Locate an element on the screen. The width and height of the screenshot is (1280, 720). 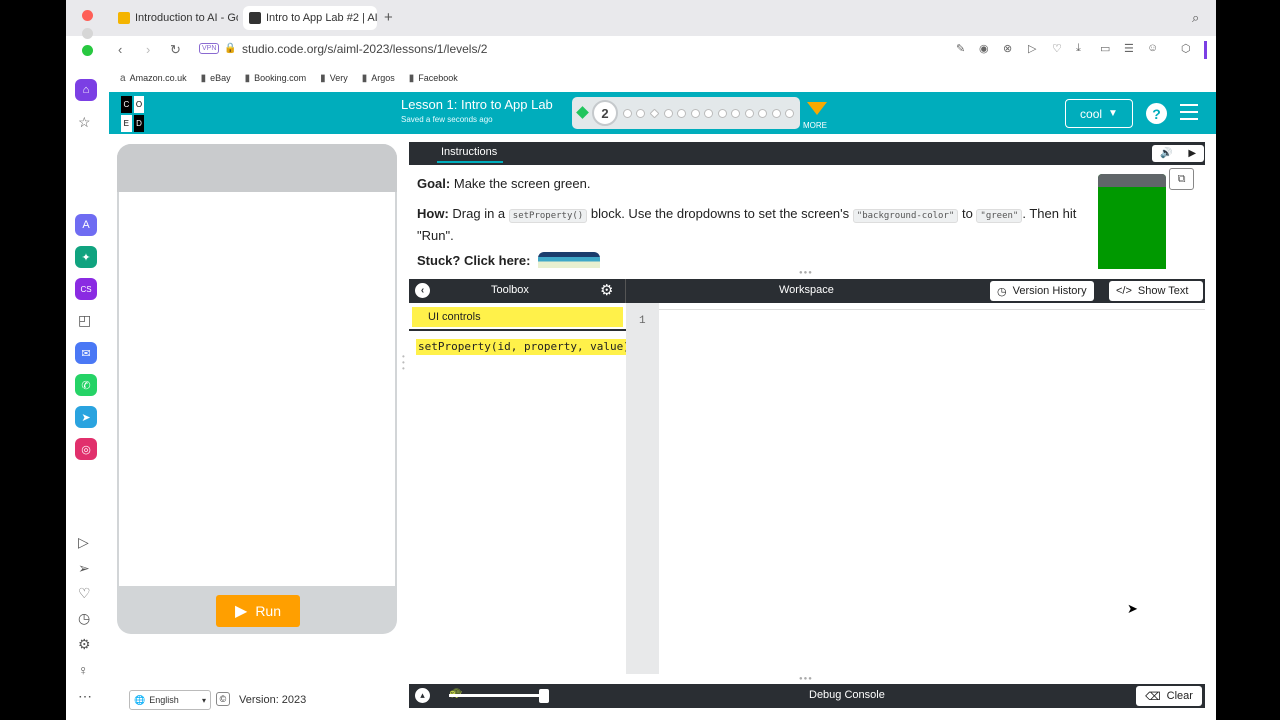
expand-example-icon: ⧉ is located at coordinates (1181, 179).